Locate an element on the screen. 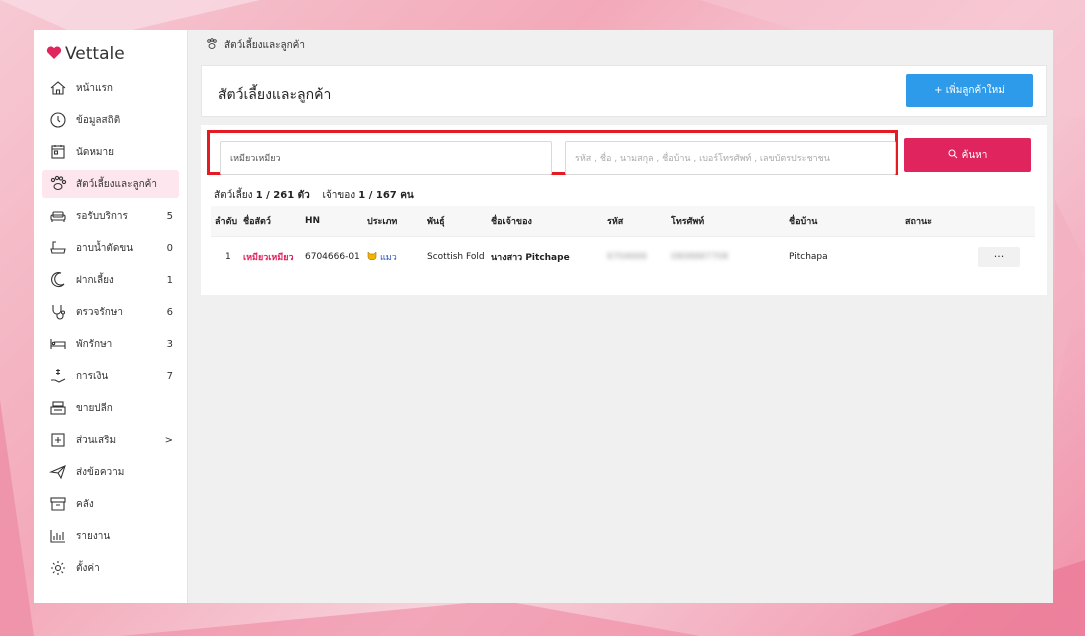  search-button: ค้นหา is located at coordinates (967, 155).